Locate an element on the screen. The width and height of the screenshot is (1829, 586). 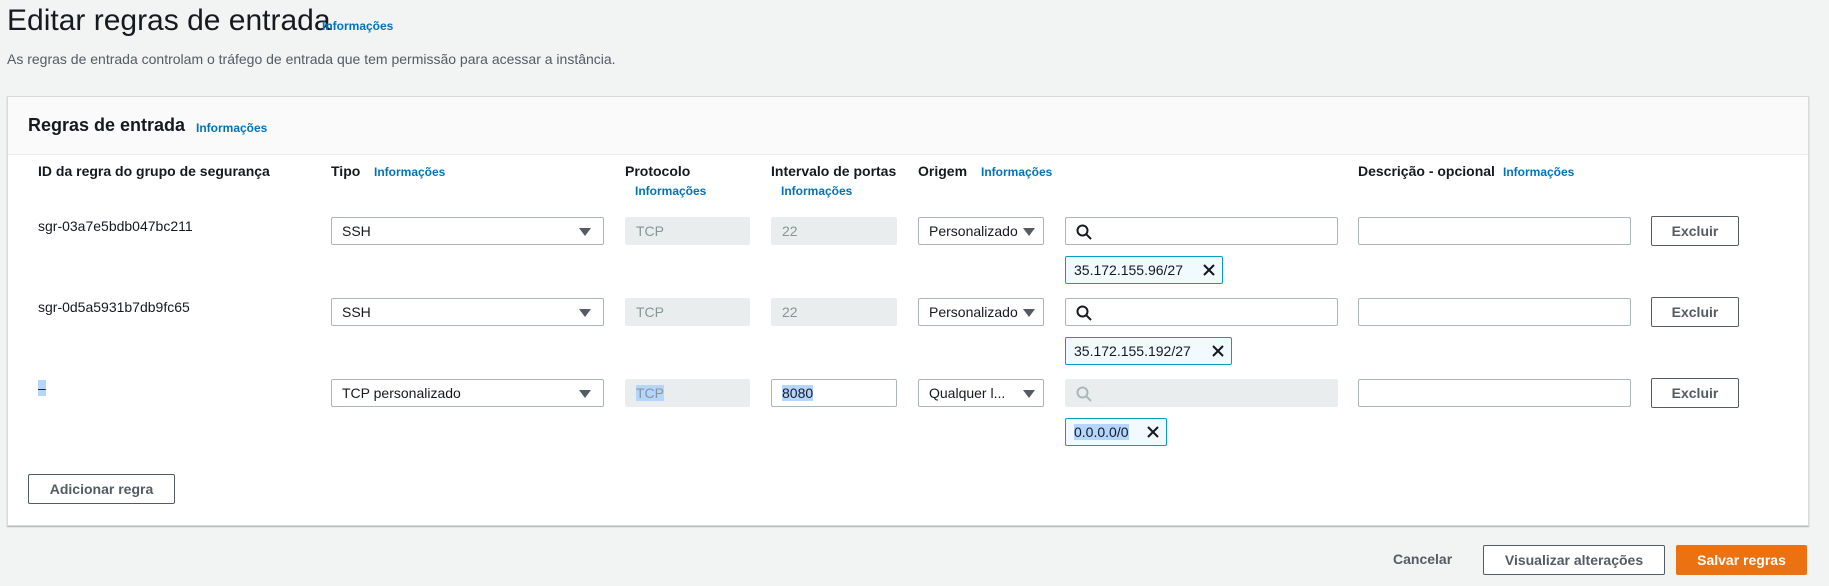
col-port-range: Intervalo de portas is located at coordinates (834, 171).